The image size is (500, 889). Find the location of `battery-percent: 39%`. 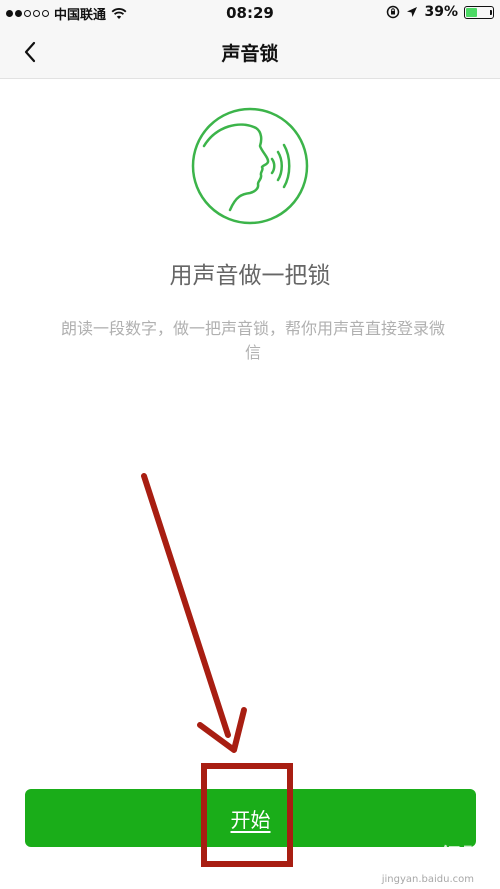

battery-percent: 39% is located at coordinates (441, 12).